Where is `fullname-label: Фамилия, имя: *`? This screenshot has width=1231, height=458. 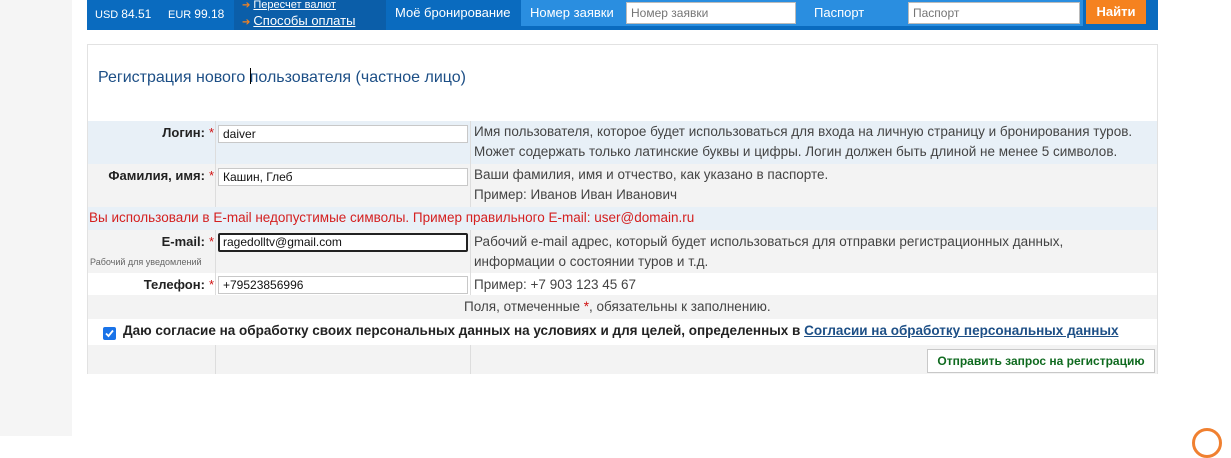
fullname-label: Фамилия, имя: * is located at coordinates (161, 175).